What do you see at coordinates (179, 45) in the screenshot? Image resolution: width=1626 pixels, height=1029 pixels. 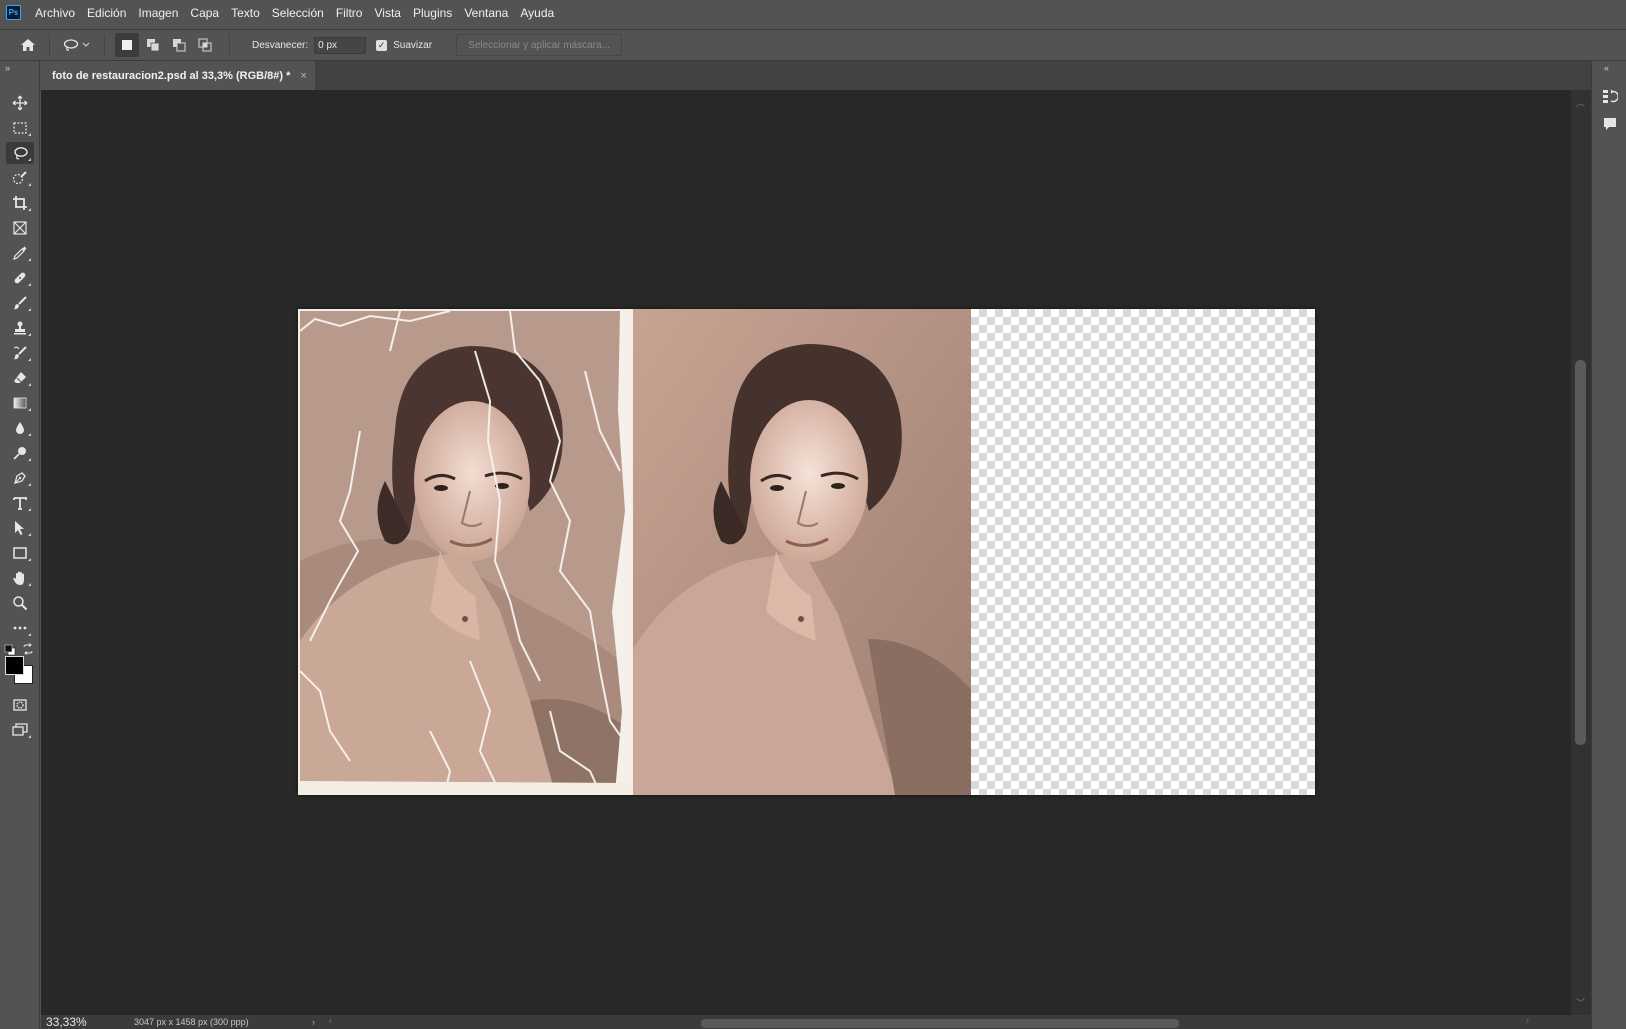 I see `subtract-from-selection-button` at bounding box center [179, 45].